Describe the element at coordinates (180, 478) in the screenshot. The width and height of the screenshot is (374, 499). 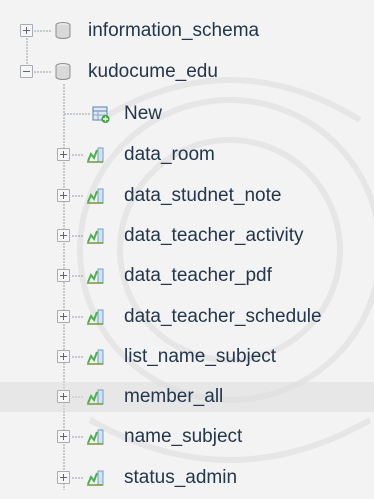
I see `table-name: status_admin` at that location.